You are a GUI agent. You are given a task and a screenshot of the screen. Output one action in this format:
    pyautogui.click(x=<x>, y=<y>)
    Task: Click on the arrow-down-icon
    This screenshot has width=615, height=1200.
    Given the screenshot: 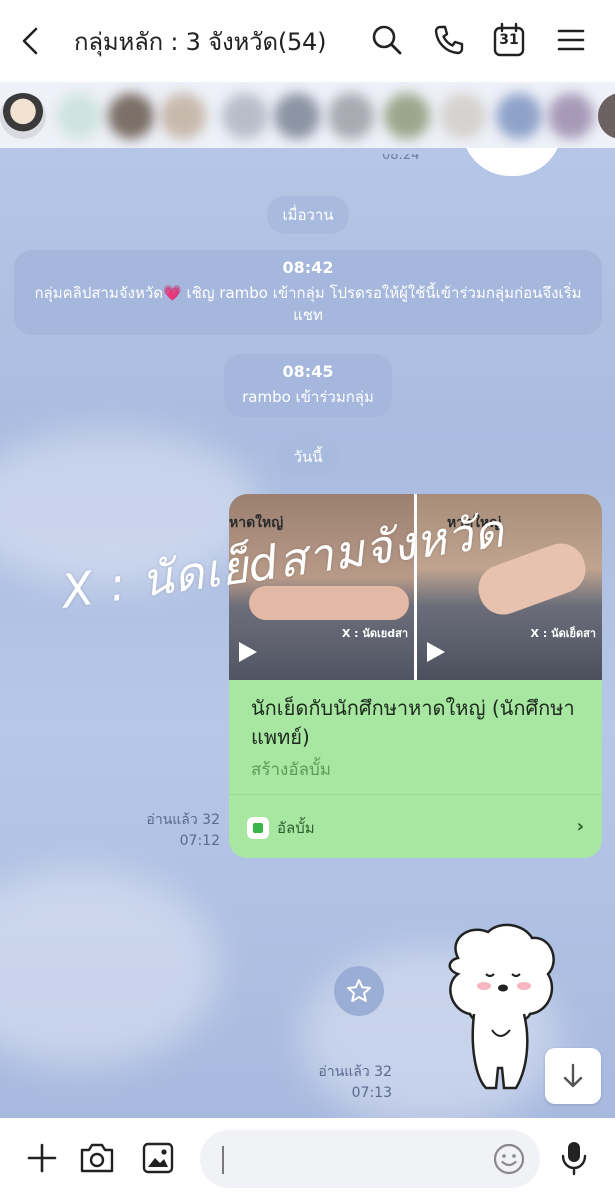 What is the action you would take?
    pyautogui.click(x=573, y=1075)
    